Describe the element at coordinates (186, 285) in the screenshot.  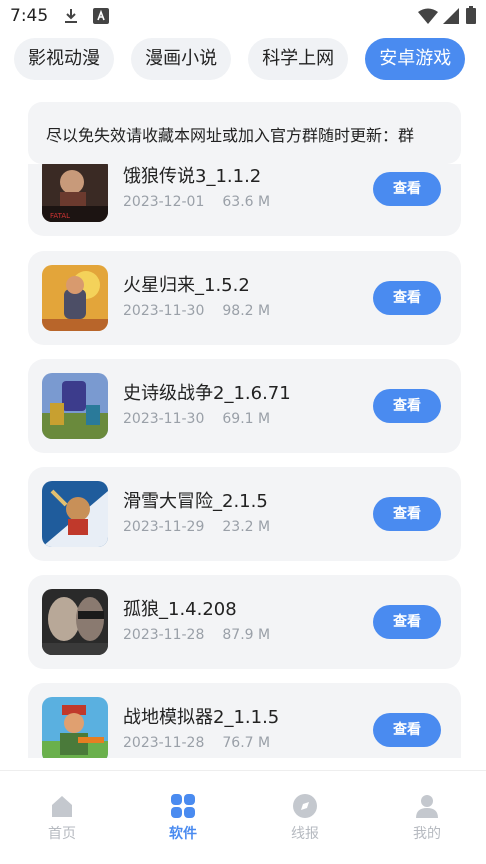
I see `app-name: 火星归来_1.5.2` at that location.